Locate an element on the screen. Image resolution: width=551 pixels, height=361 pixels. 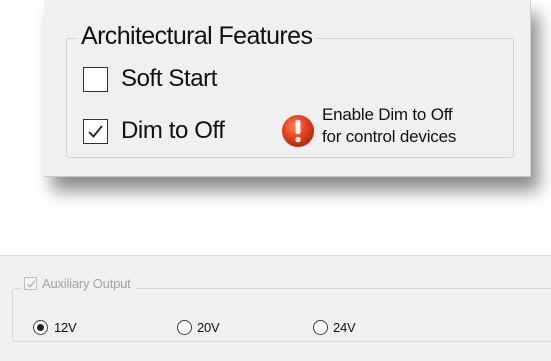
voltage-20v-label: 20V is located at coordinates (208, 327).